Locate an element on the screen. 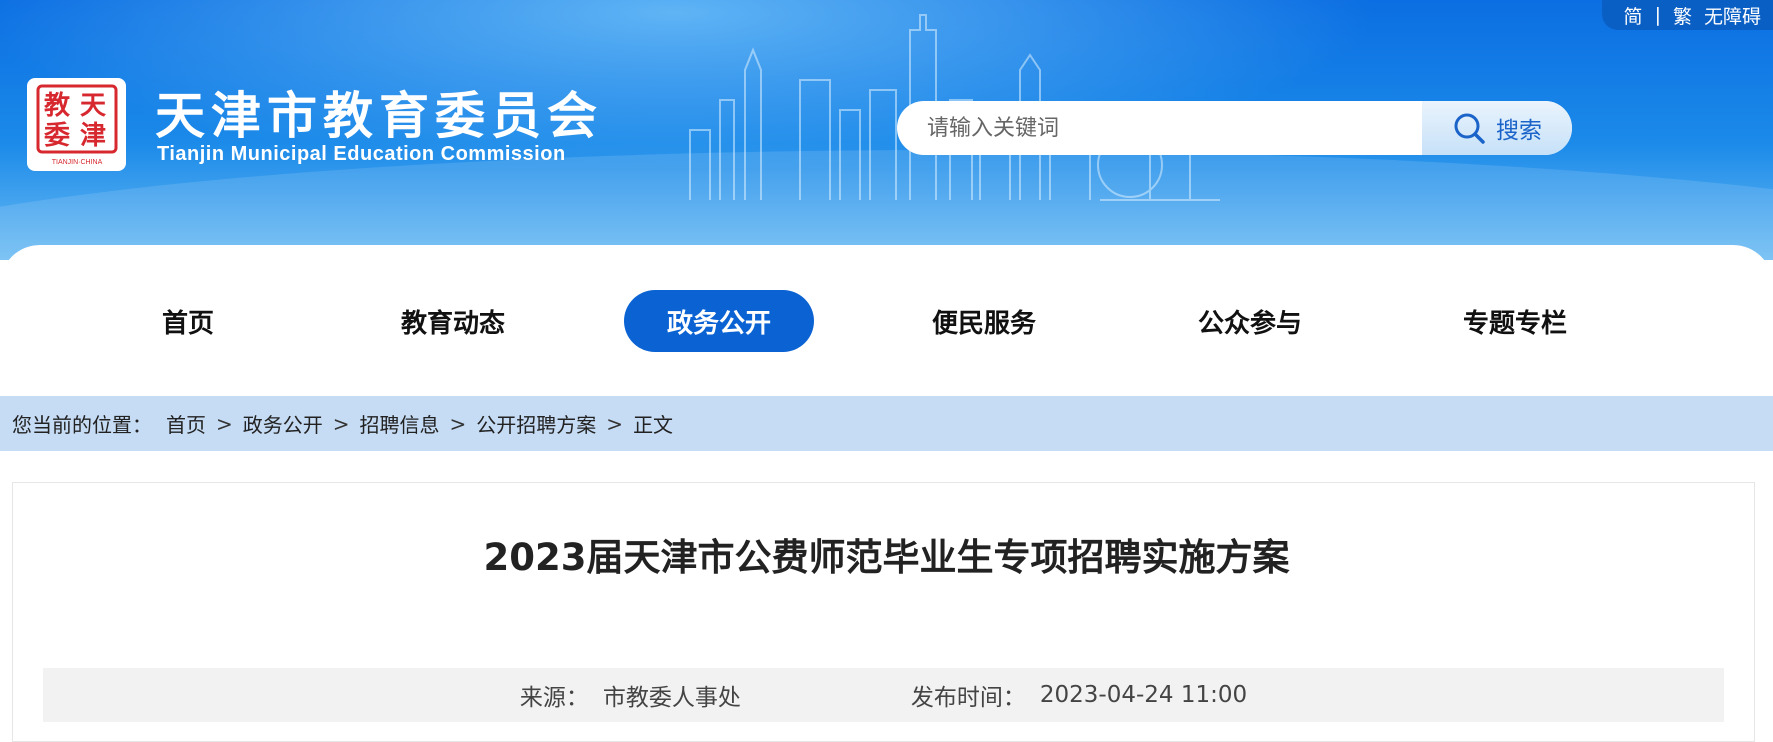 The width and height of the screenshot is (1773, 742). search-box: 搜索 is located at coordinates (1234, 128).